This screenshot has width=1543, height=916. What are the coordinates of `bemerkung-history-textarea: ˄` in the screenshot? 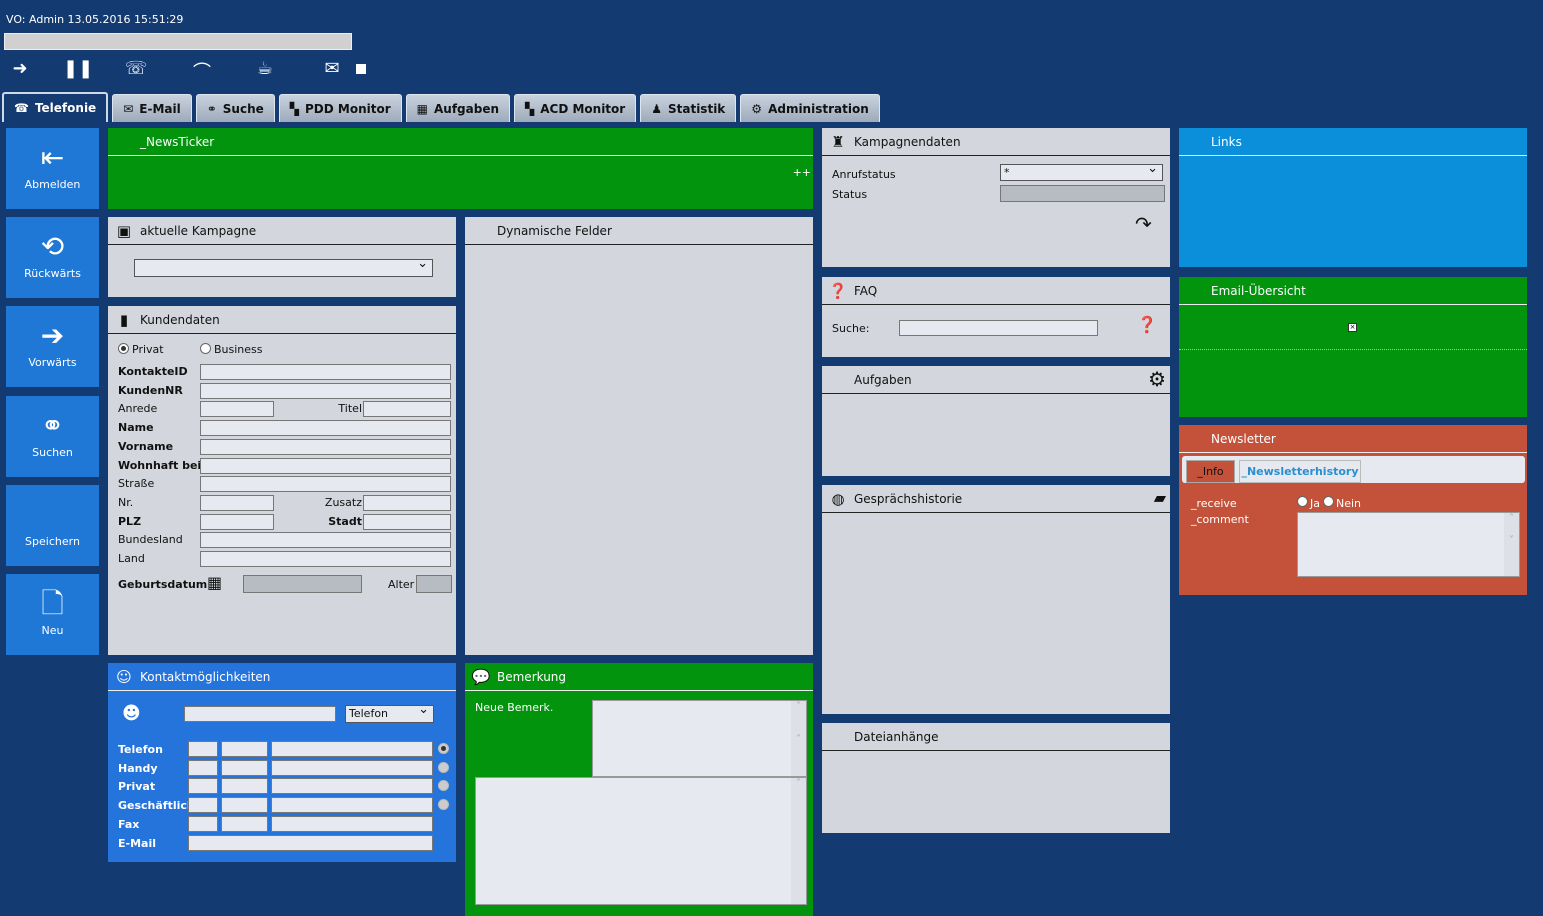 It's located at (641, 841).